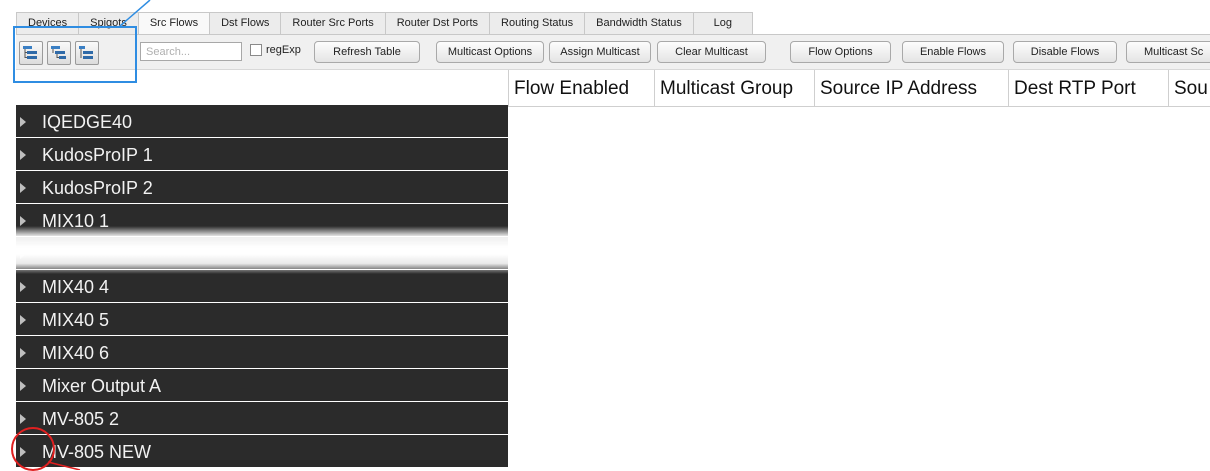 This screenshot has width=1210, height=471. What do you see at coordinates (840, 52) in the screenshot?
I see `flow-options-button: Flow Options` at bounding box center [840, 52].